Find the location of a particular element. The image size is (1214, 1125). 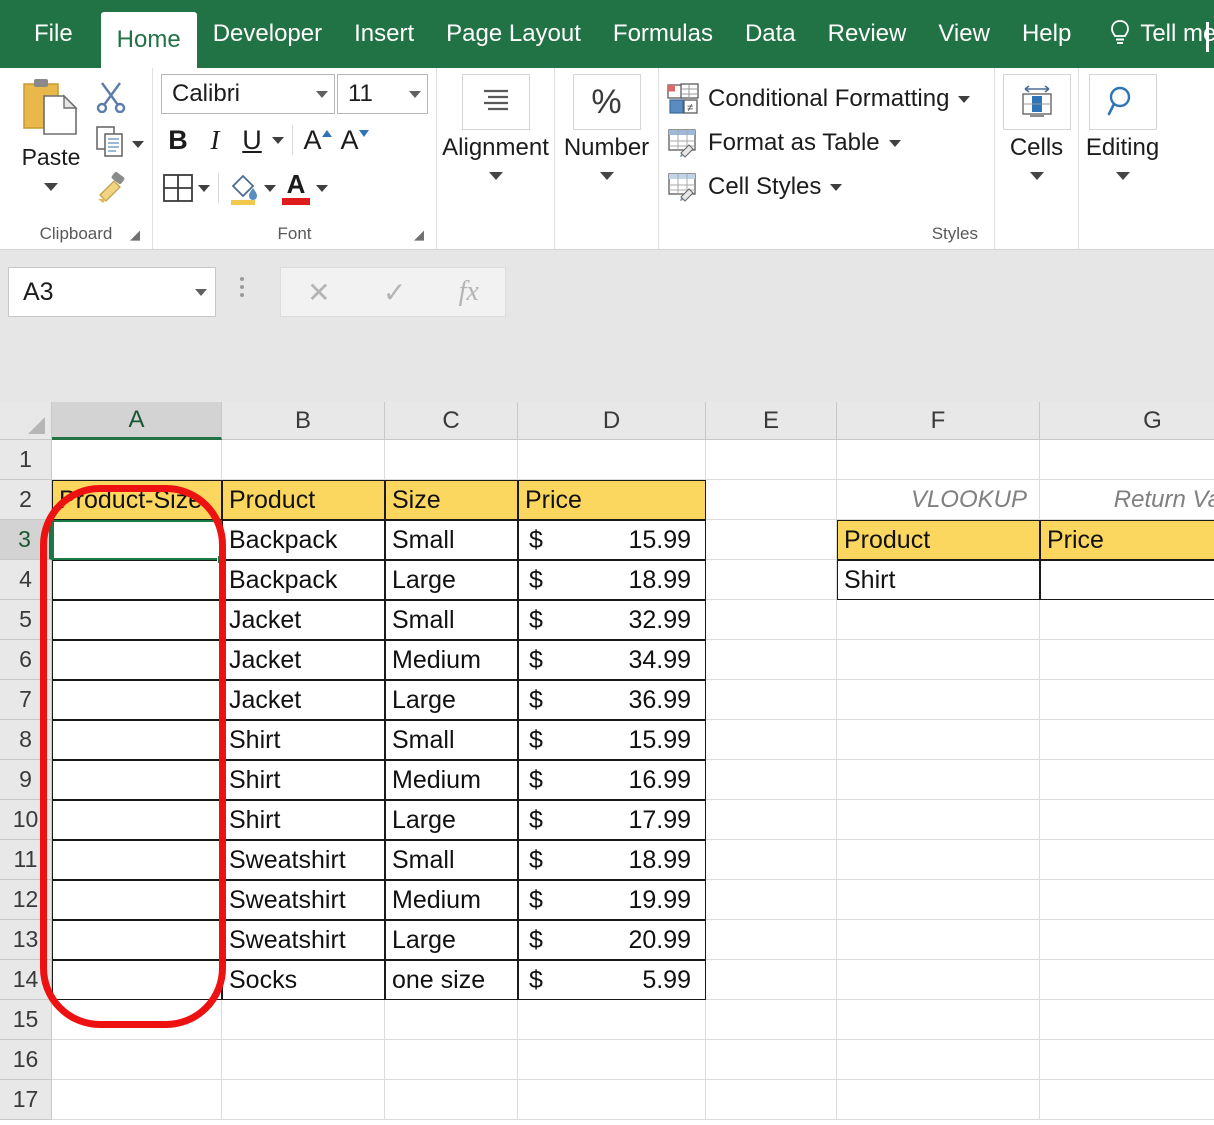

tab-formulas: Formulas is located at coordinates (663, 34).